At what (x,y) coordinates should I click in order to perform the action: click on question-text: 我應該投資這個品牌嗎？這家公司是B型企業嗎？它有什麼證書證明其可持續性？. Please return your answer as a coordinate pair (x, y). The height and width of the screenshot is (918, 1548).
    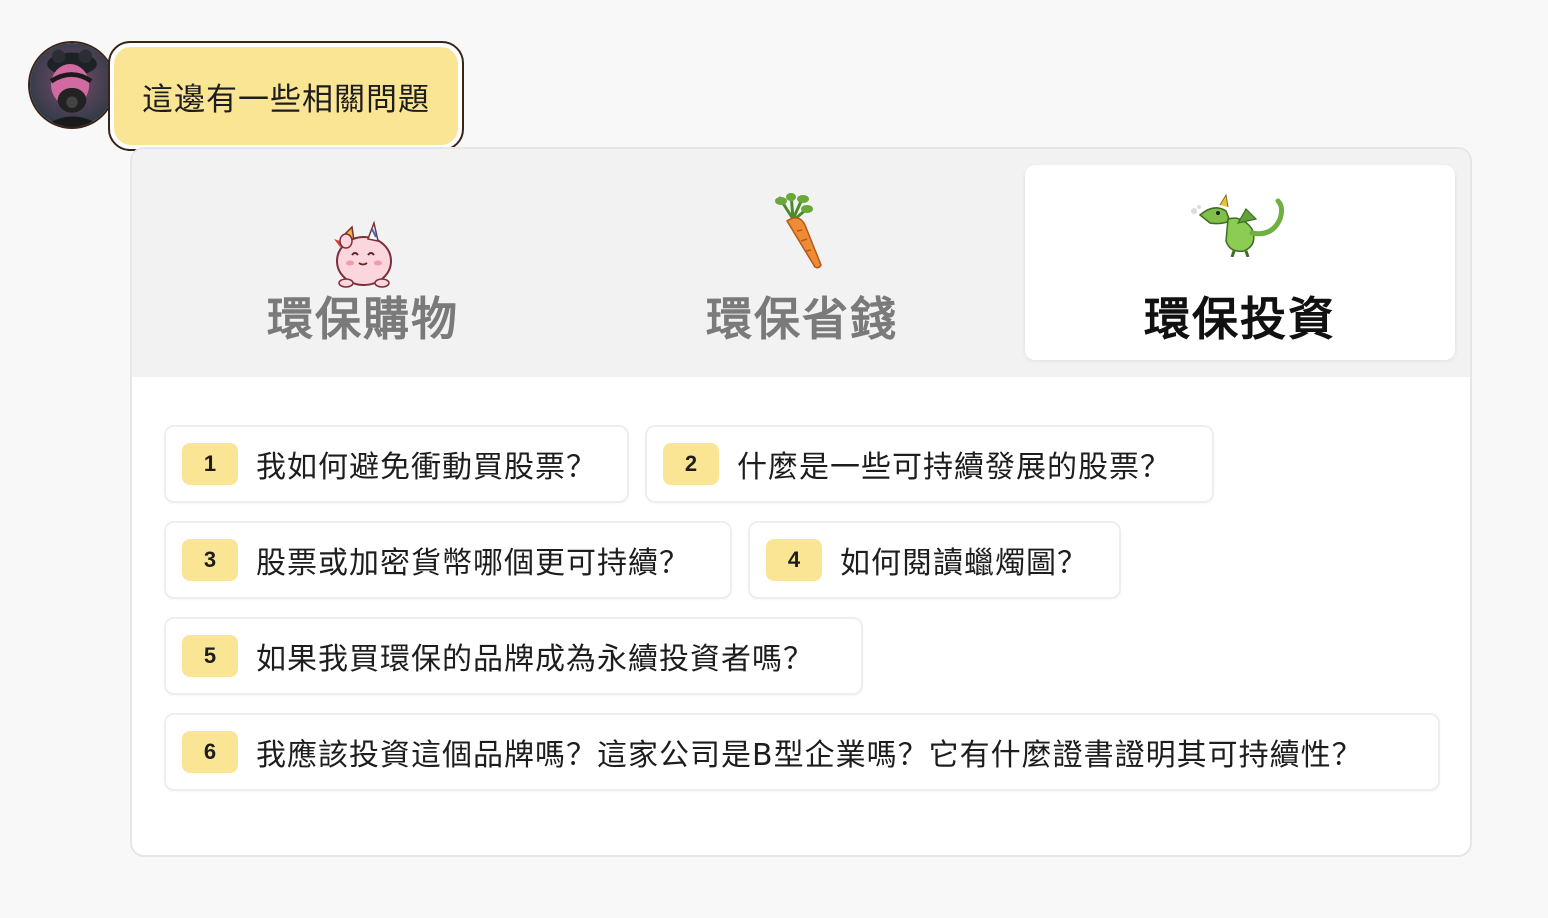
    Looking at the image, I should click on (809, 755).